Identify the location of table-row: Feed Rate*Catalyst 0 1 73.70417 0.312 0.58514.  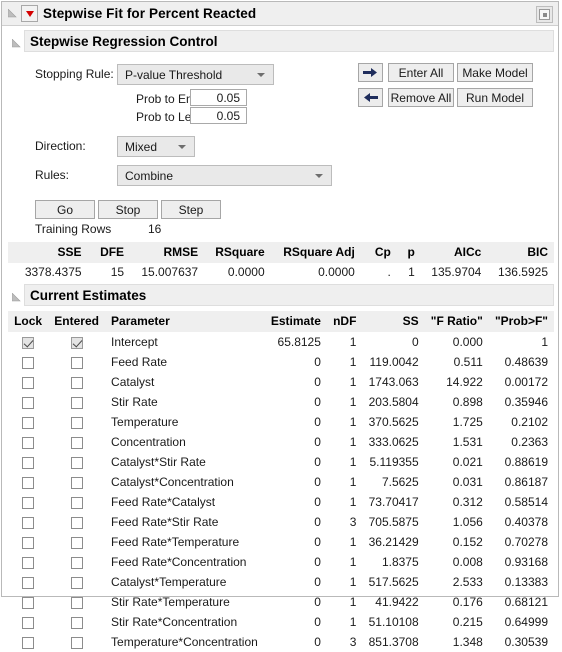
(281, 502).